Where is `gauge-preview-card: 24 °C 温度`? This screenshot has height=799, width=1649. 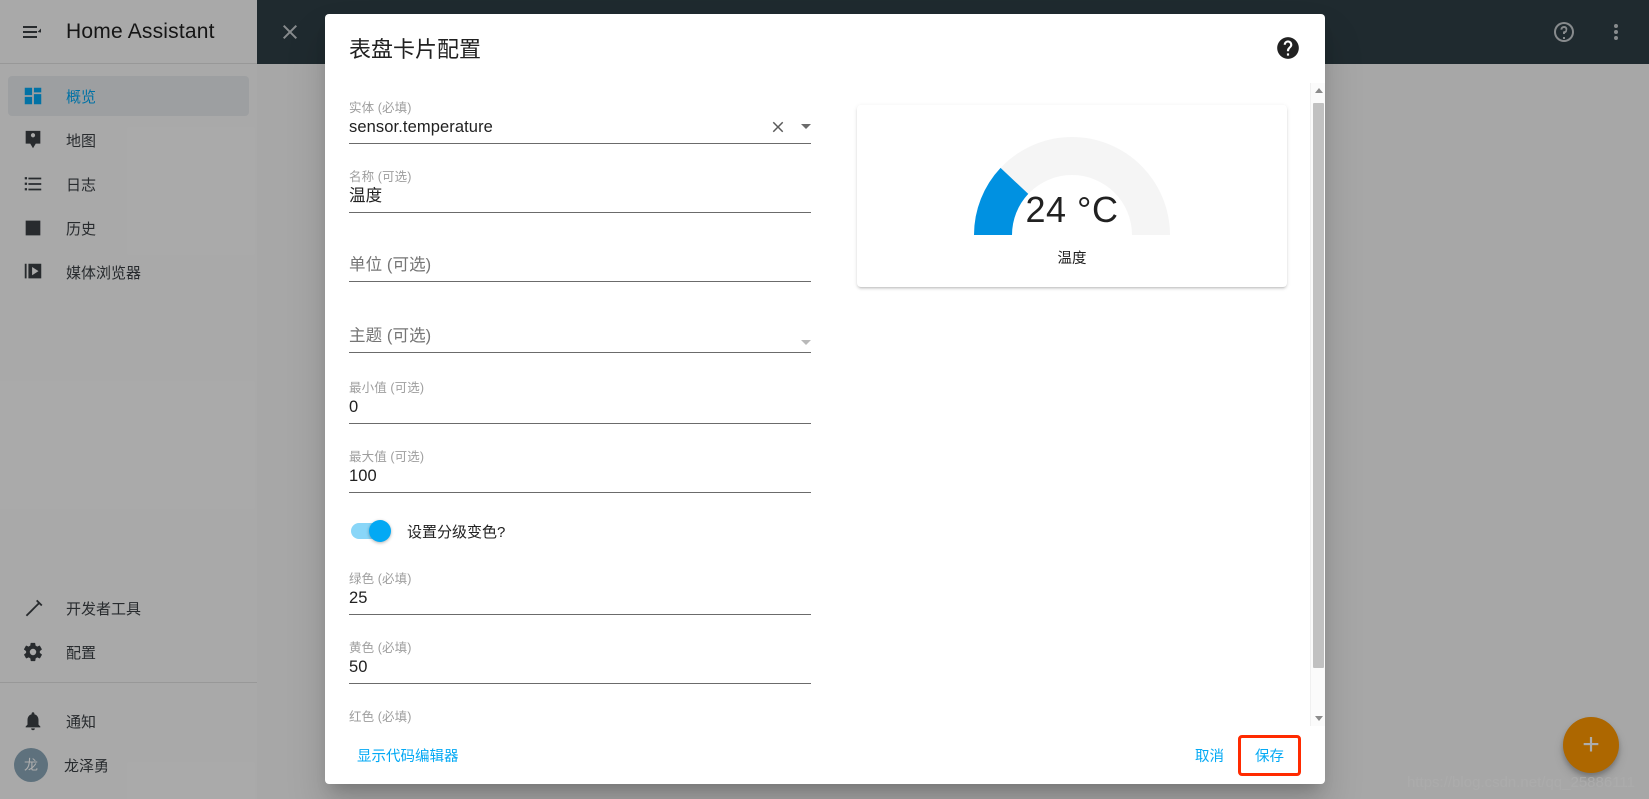 gauge-preview-card: 24 °C 温度 is located at coordinates (1072, 195).